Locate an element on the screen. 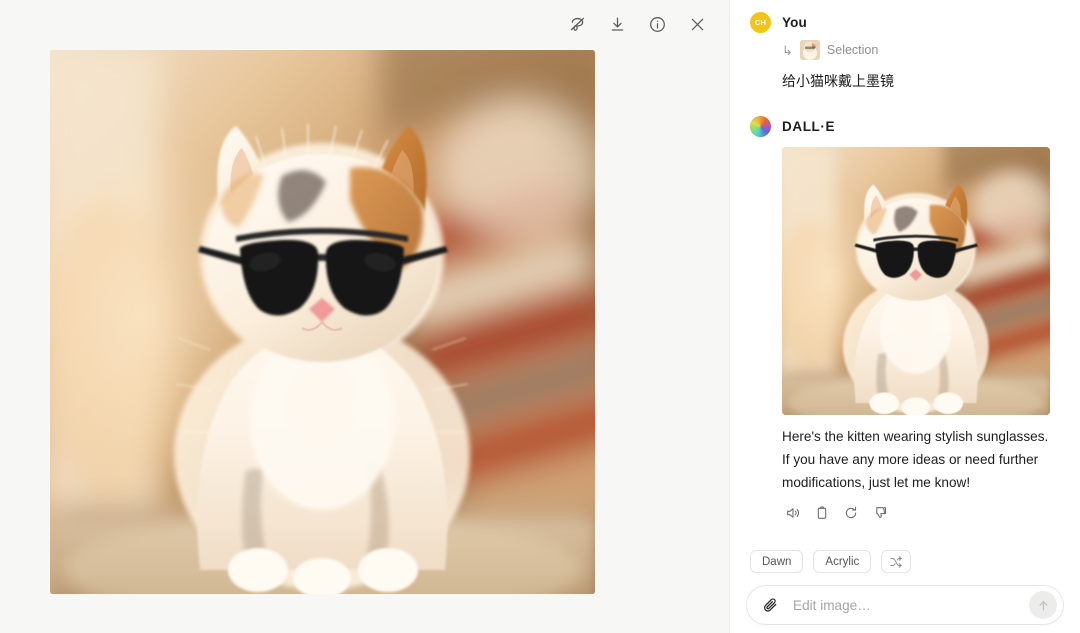 The image size is (1080, 633). message-composer is located at coordinates (905, 605).